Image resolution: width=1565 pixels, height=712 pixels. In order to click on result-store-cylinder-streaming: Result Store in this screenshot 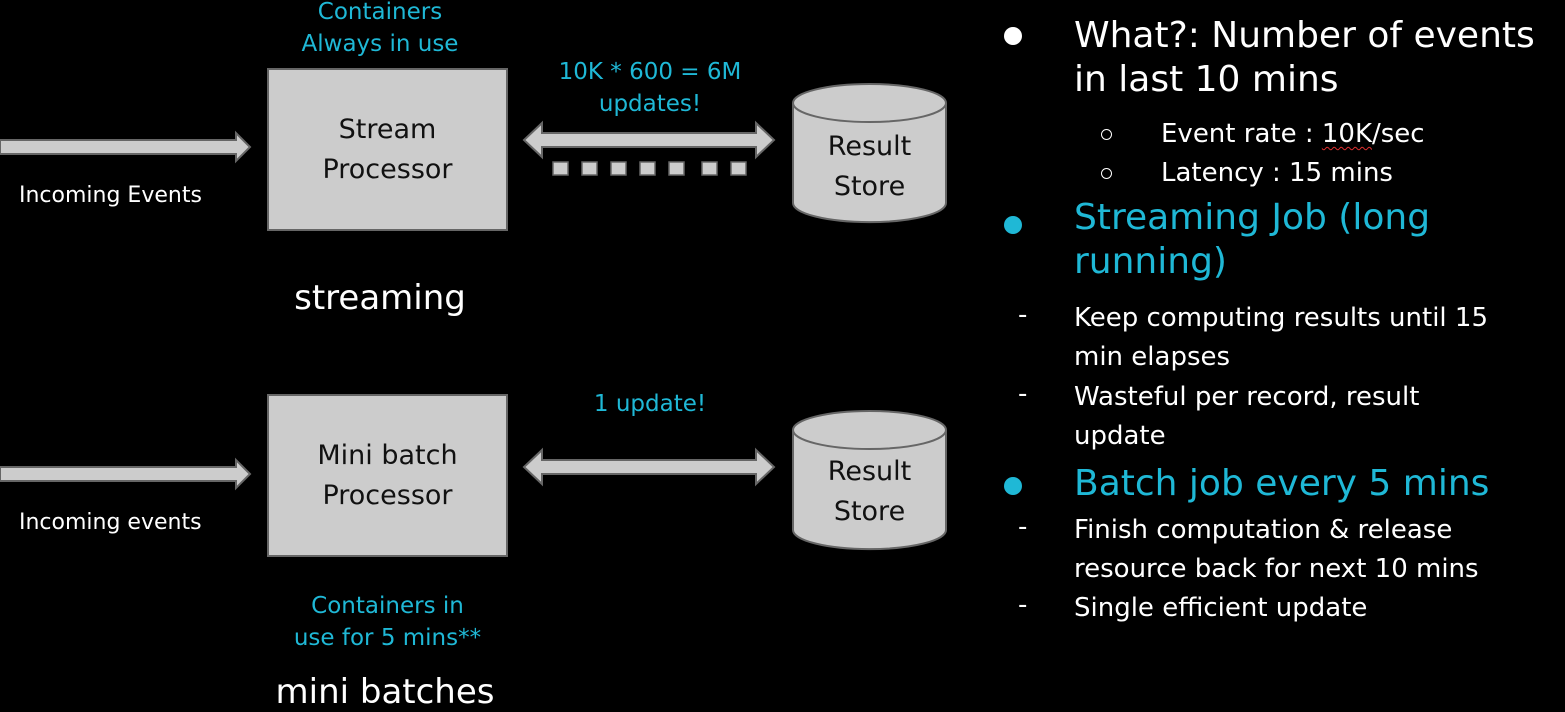, I will do `click(869, 153)`.